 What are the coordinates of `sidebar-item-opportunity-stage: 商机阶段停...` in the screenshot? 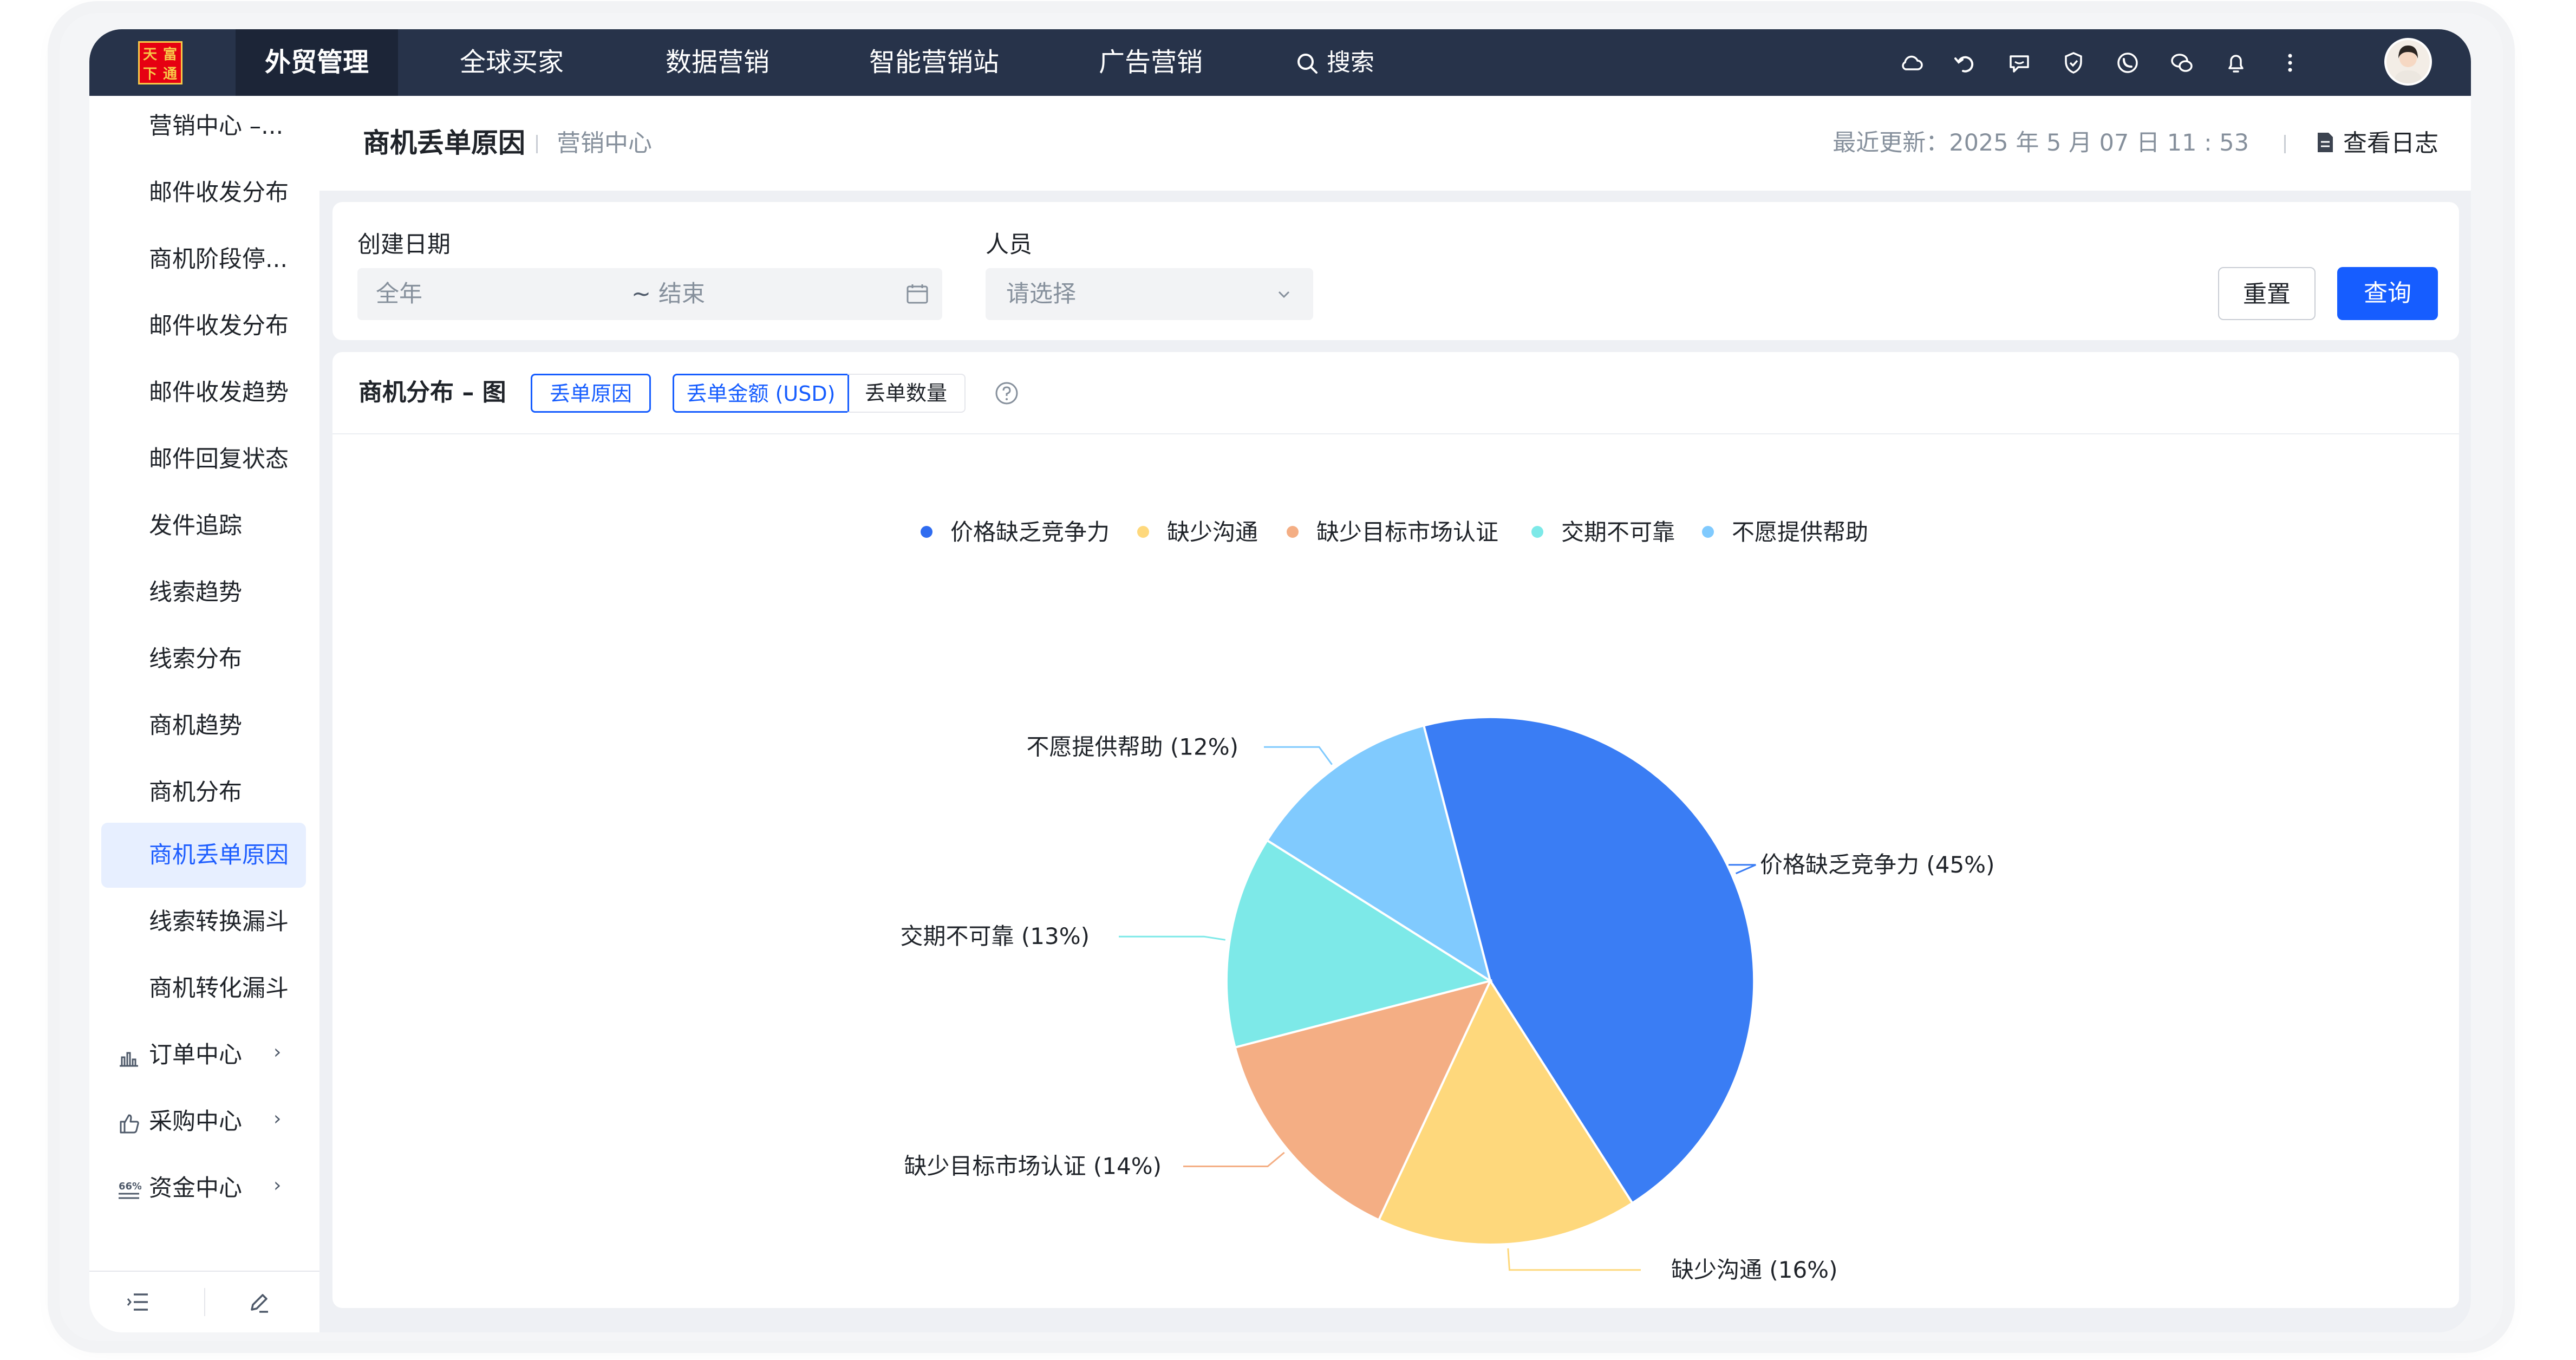 It's located at (218, 259).